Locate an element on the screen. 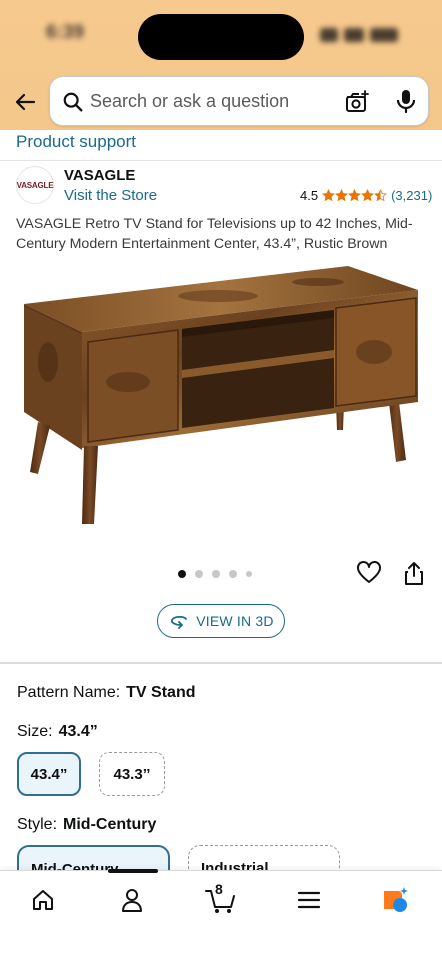  pattern-value: TV Stand is located at coordinates (161, 692).